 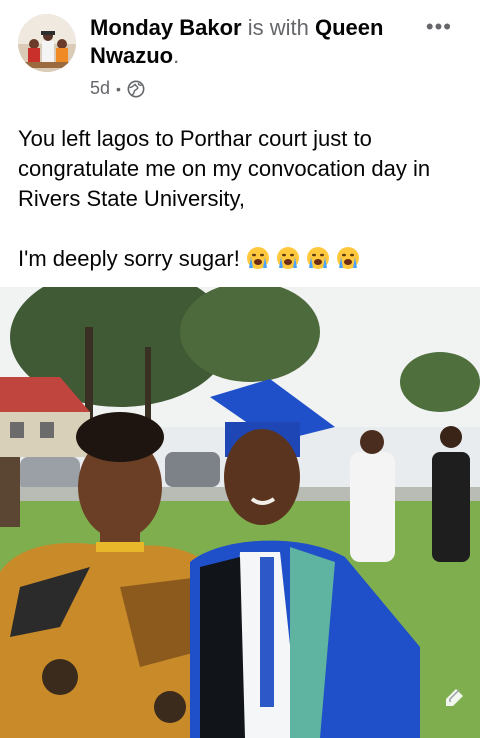 I want to click on author-avatar, so click(x=47, y=43).